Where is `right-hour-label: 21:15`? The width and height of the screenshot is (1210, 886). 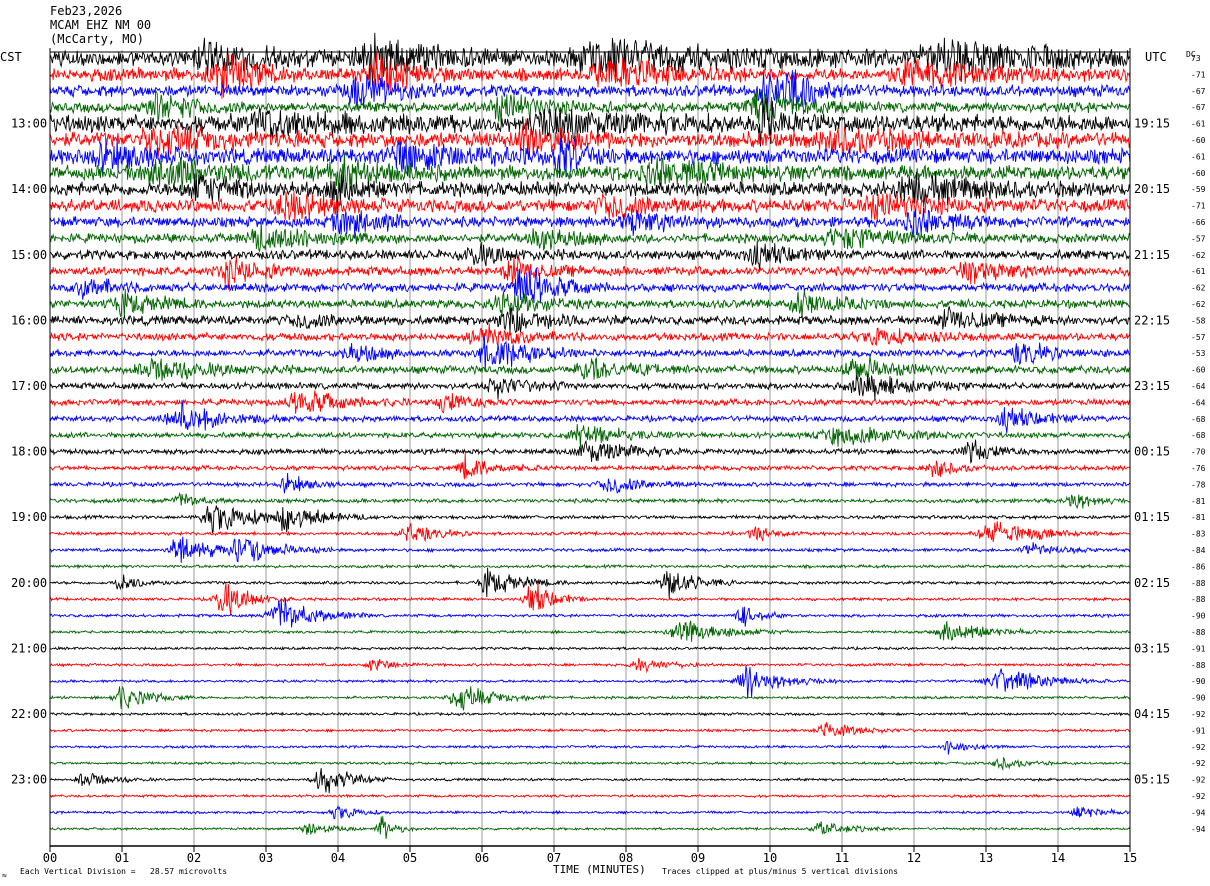
right-hour-label: 21:15 is located at coordinates (1152, 255).